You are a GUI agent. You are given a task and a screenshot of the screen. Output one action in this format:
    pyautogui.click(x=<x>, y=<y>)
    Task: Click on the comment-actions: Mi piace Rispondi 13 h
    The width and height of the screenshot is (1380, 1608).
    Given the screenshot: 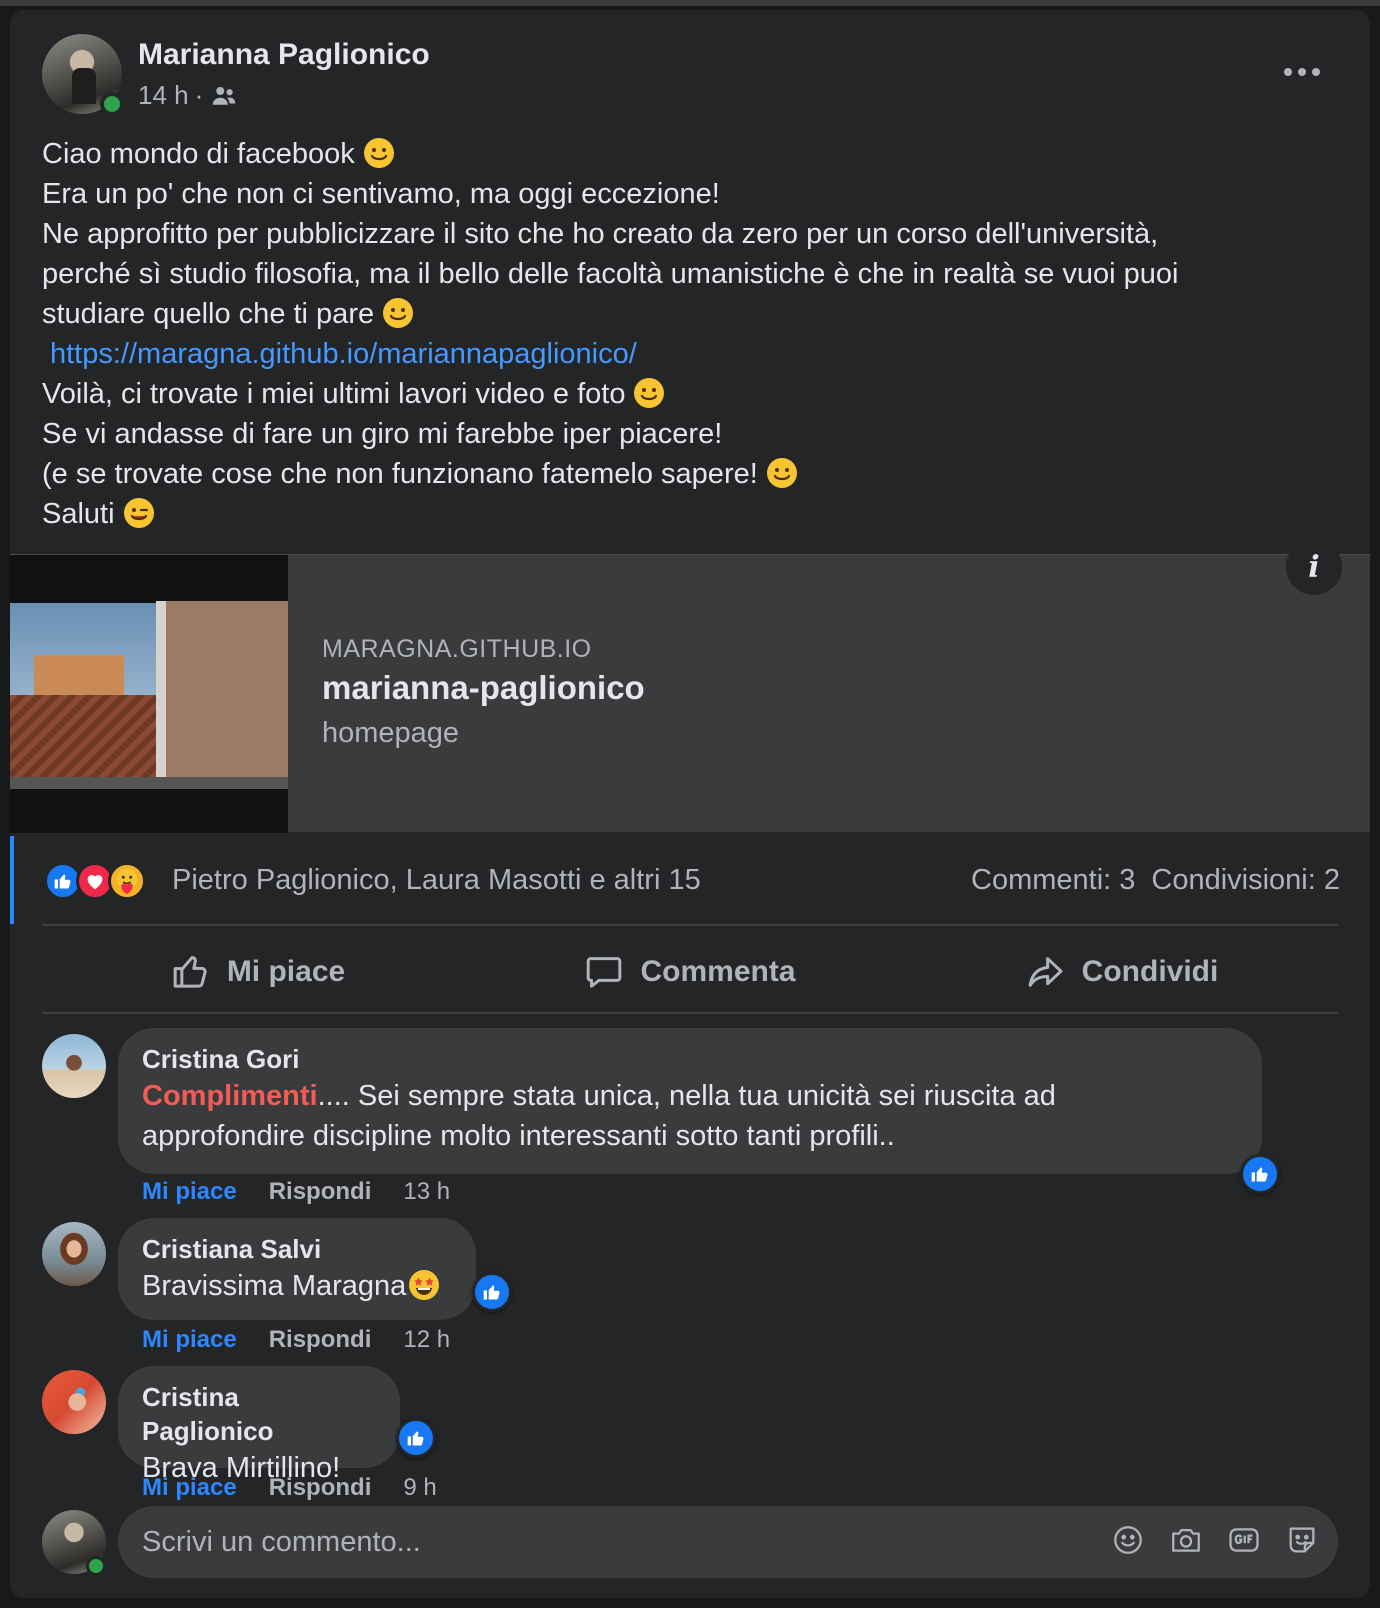 What is the action you would take?
    pyautogui.click(x=296, y=1192)
    